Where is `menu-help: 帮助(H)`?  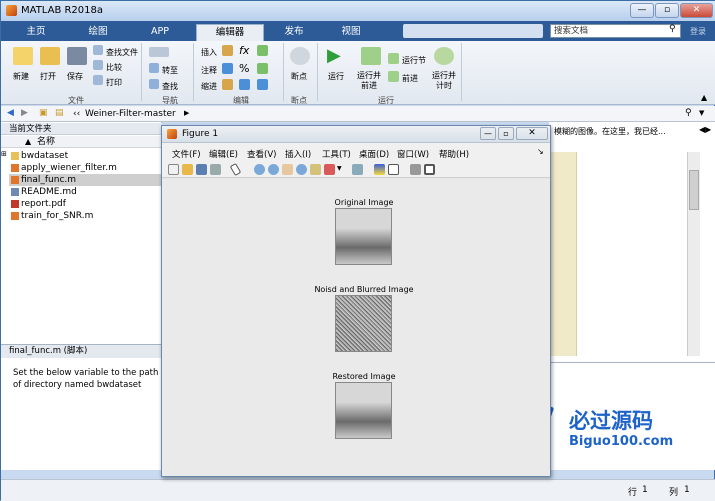 menu-help: 帮助(H) is located at coordinates (454, 154).